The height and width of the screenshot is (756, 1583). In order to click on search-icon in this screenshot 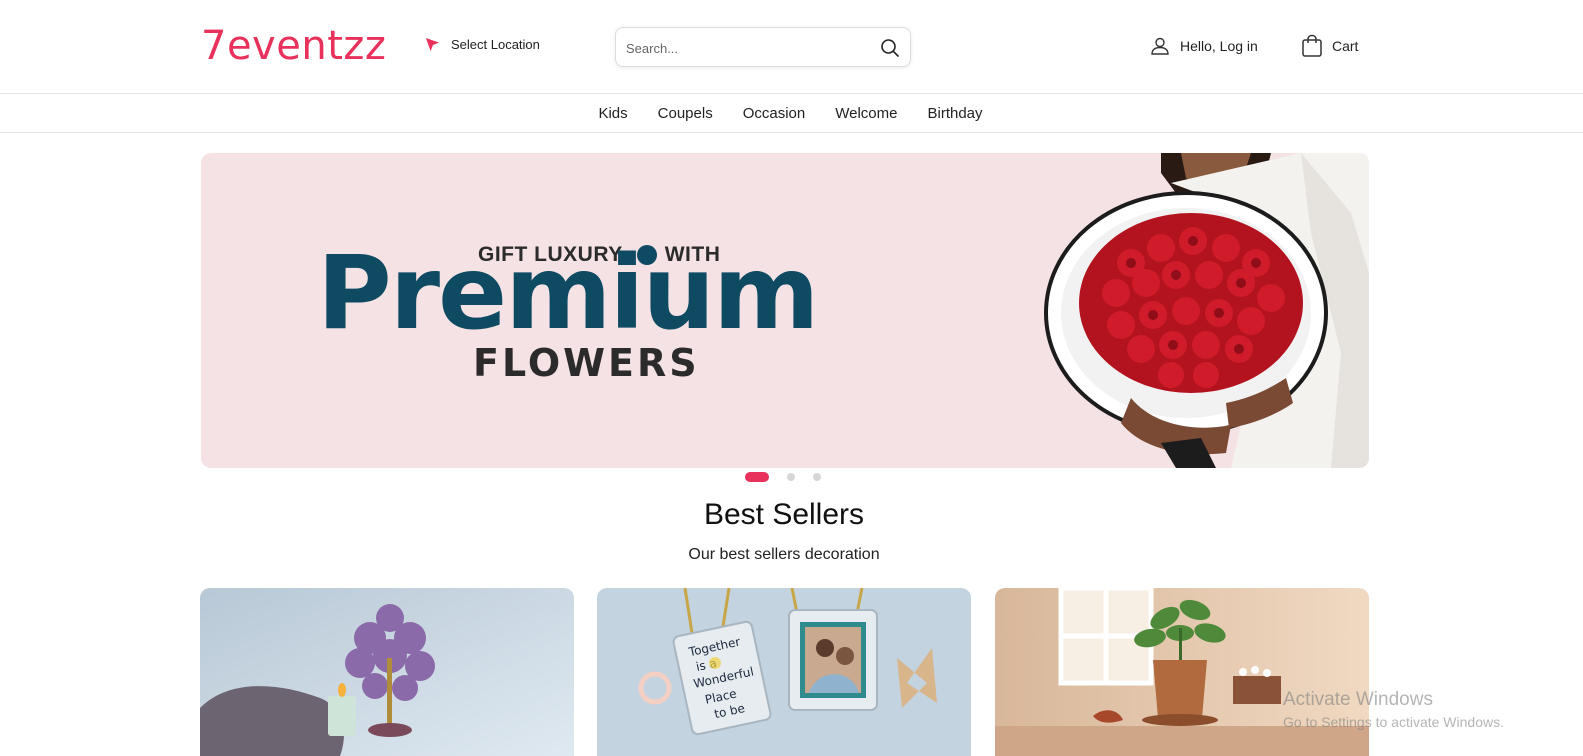, I will do `click(890, 48)`.